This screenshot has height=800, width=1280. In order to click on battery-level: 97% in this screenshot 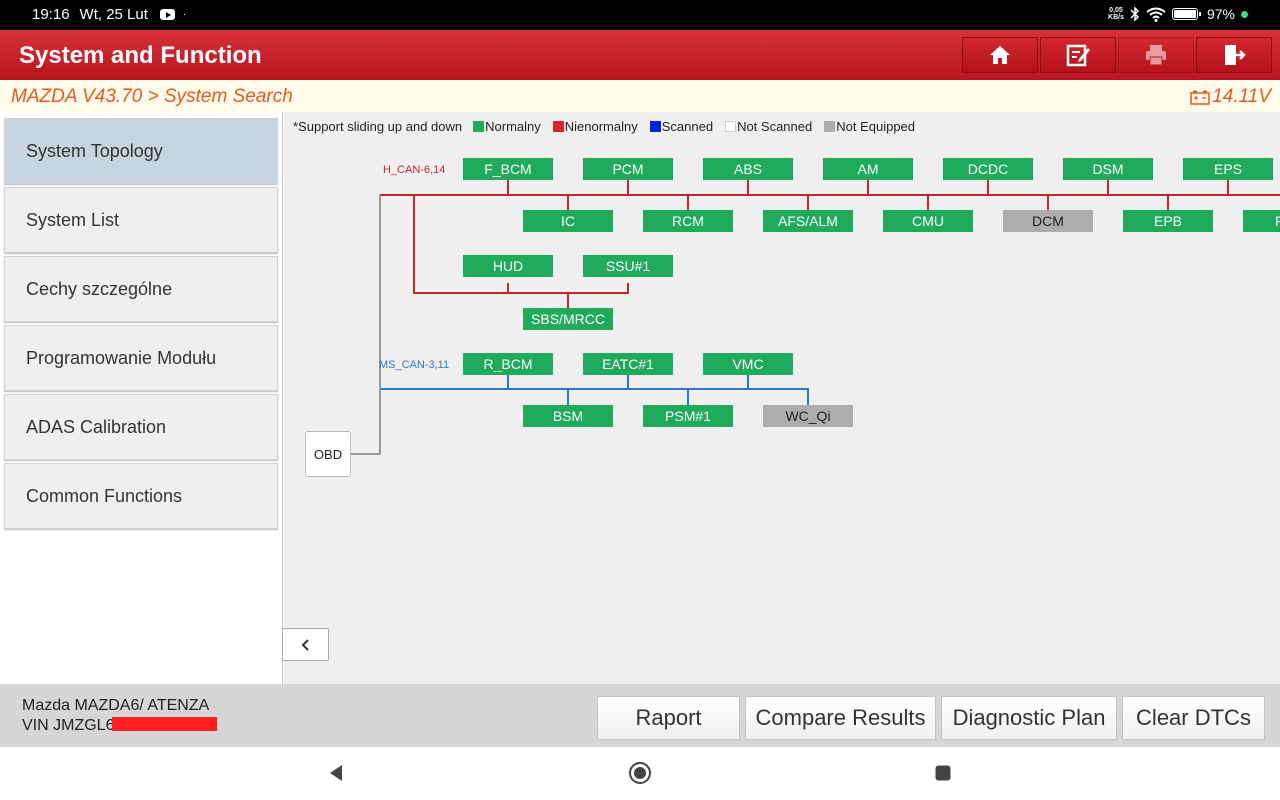, I will do `click(1220, 14)`.